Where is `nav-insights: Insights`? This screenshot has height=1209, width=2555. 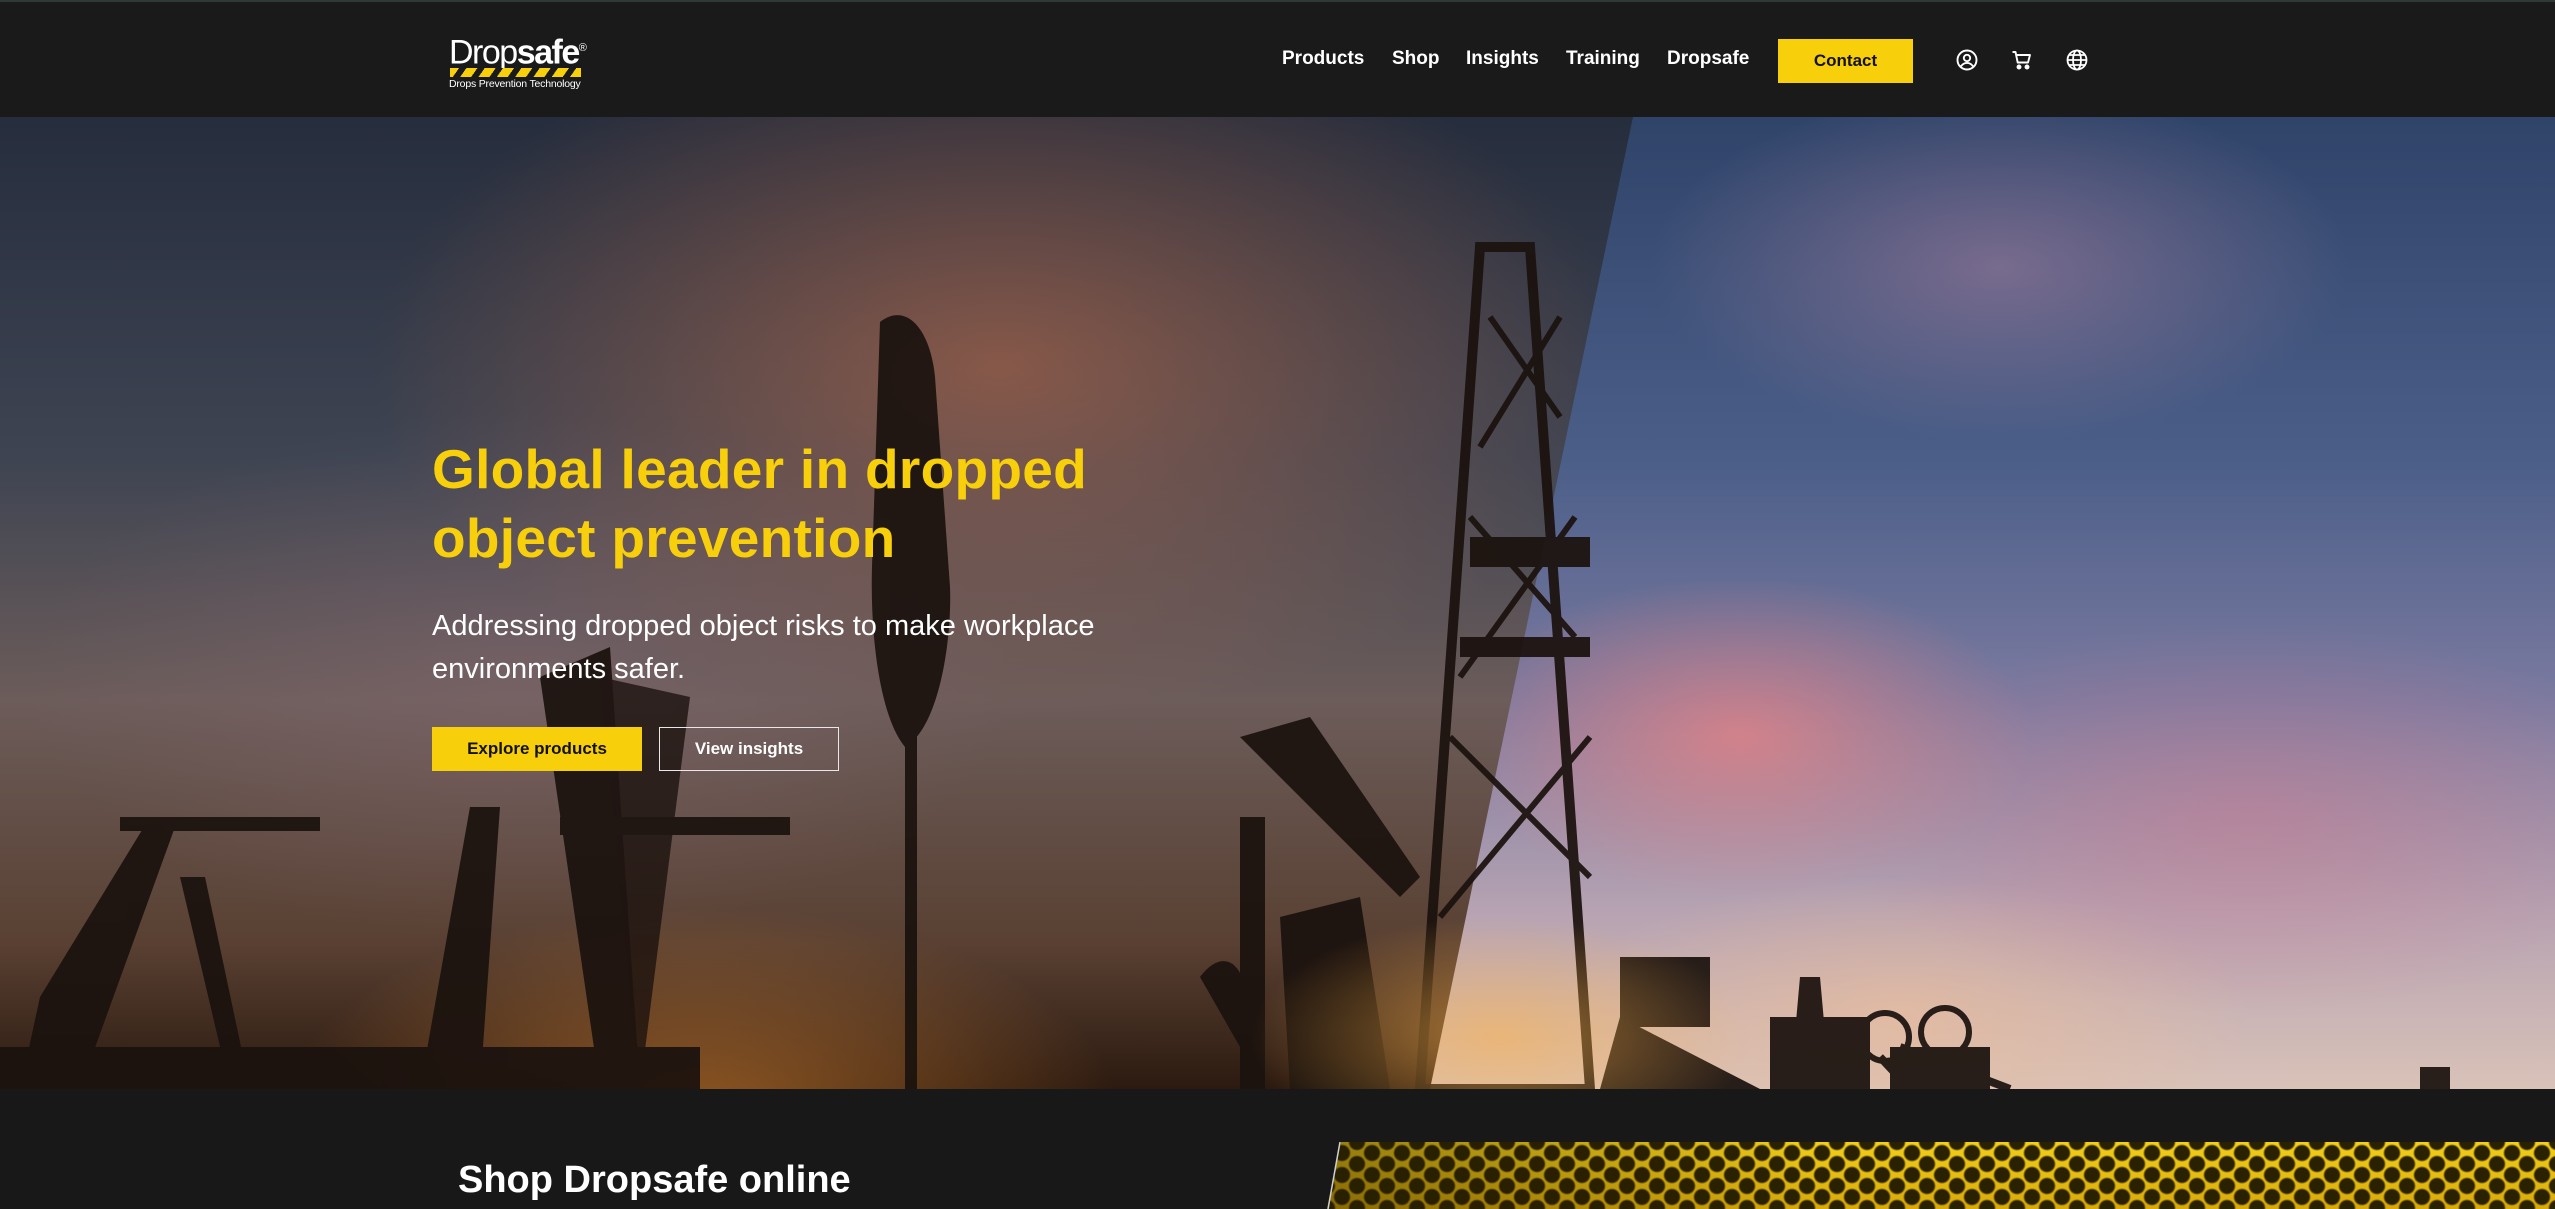
nav-insights: Insights is located at coordinates (1502, 61).